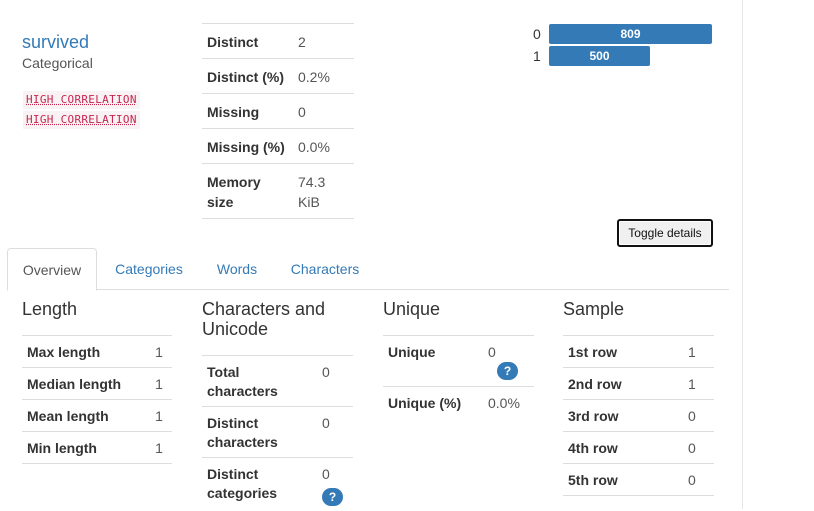  I want to click on table-row: Unique0 ?, so click(458, 361).